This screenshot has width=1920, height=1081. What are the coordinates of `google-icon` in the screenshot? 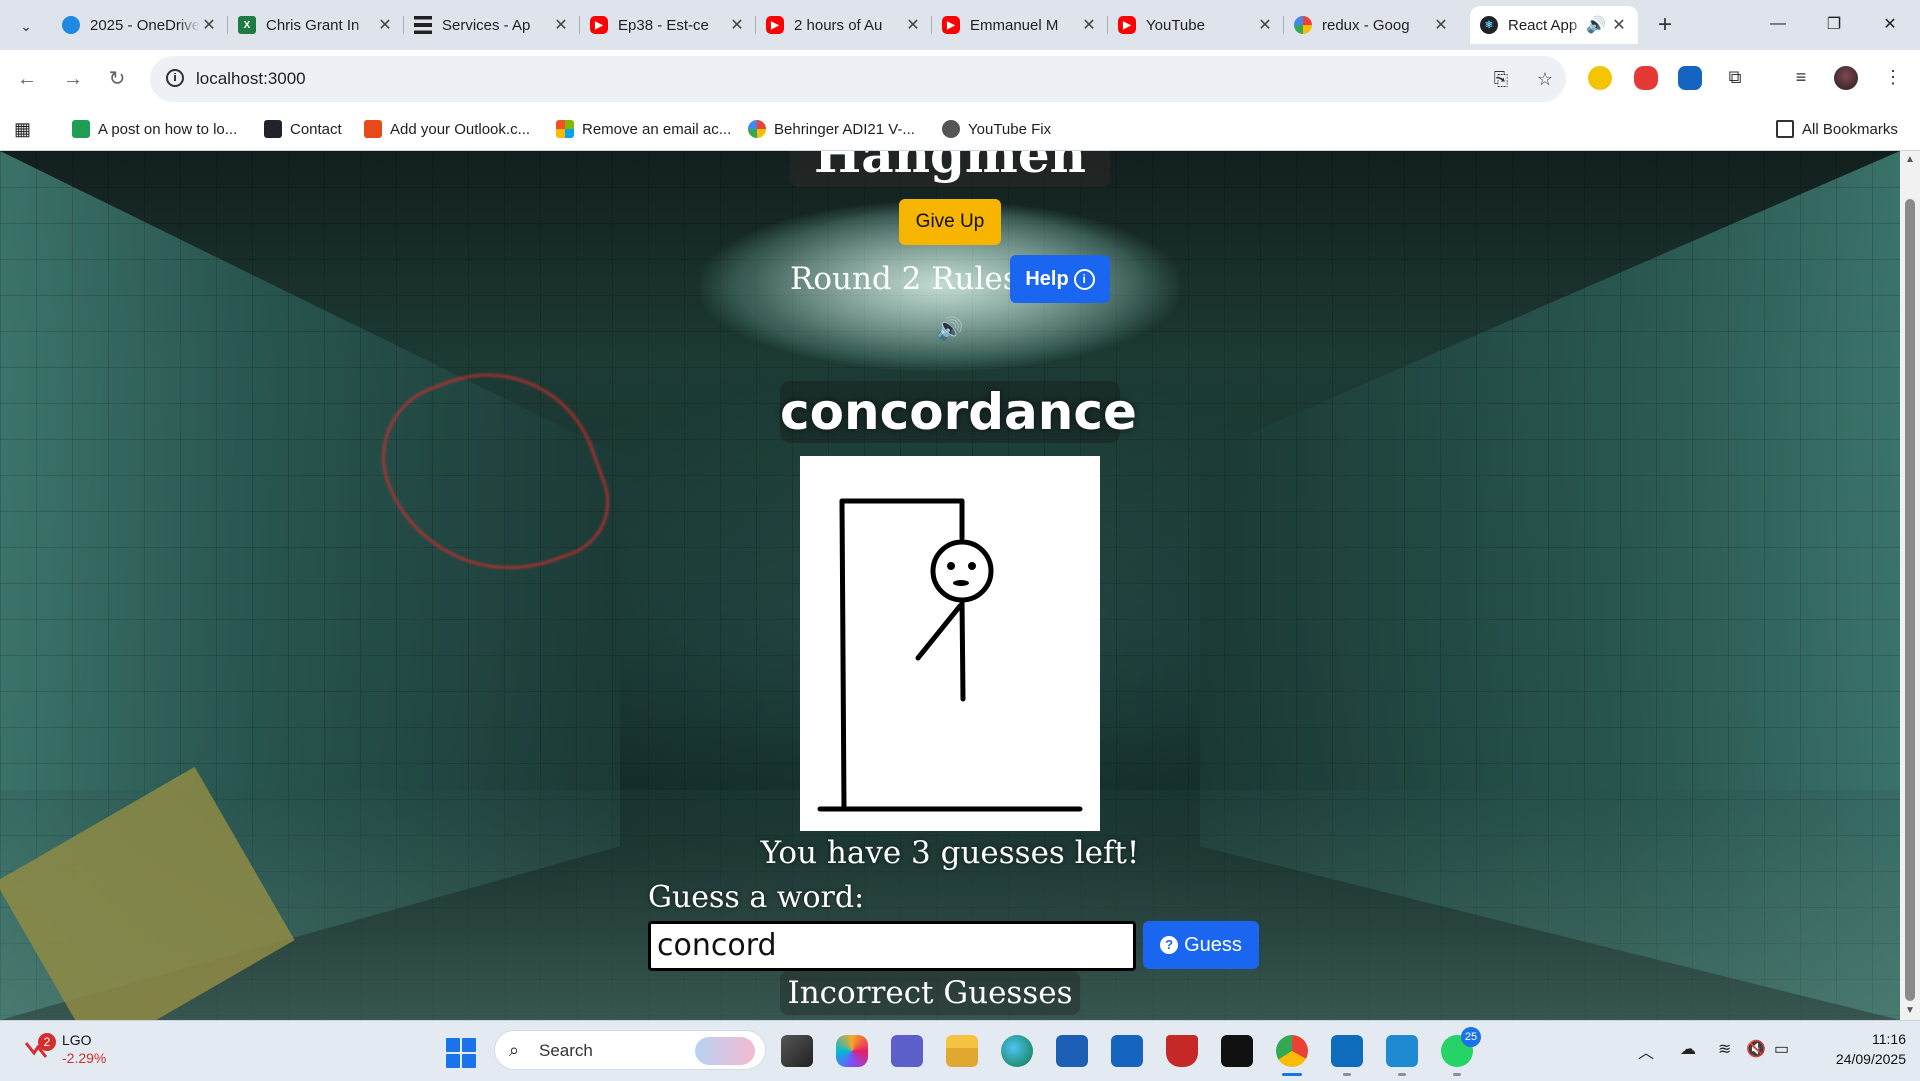 It's located at (757, 129).